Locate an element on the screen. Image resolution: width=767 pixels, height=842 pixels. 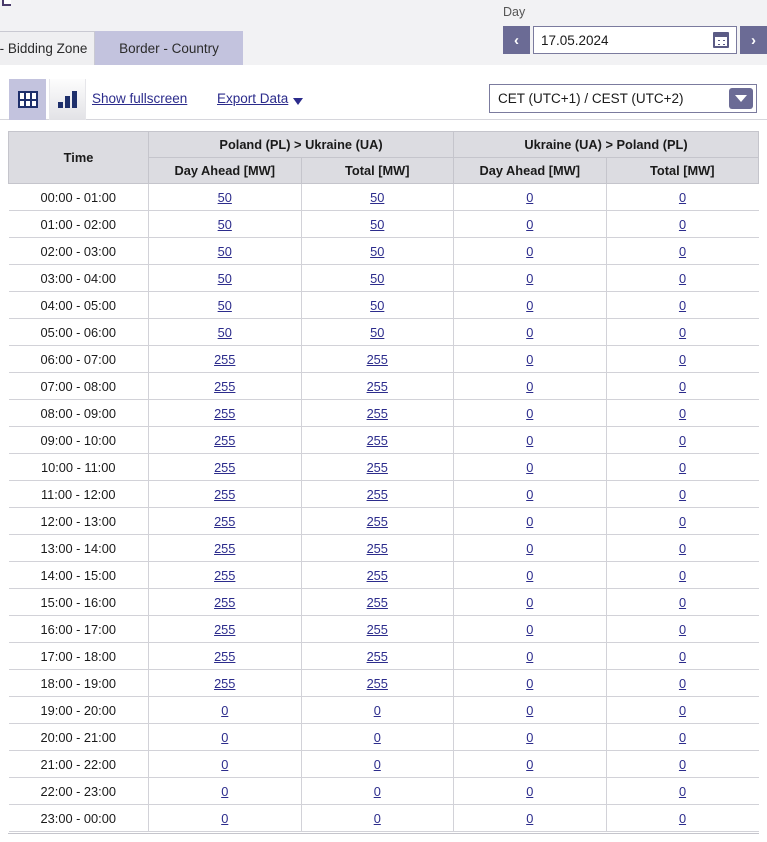
chart-view-button is located at coordinates (67, 99).